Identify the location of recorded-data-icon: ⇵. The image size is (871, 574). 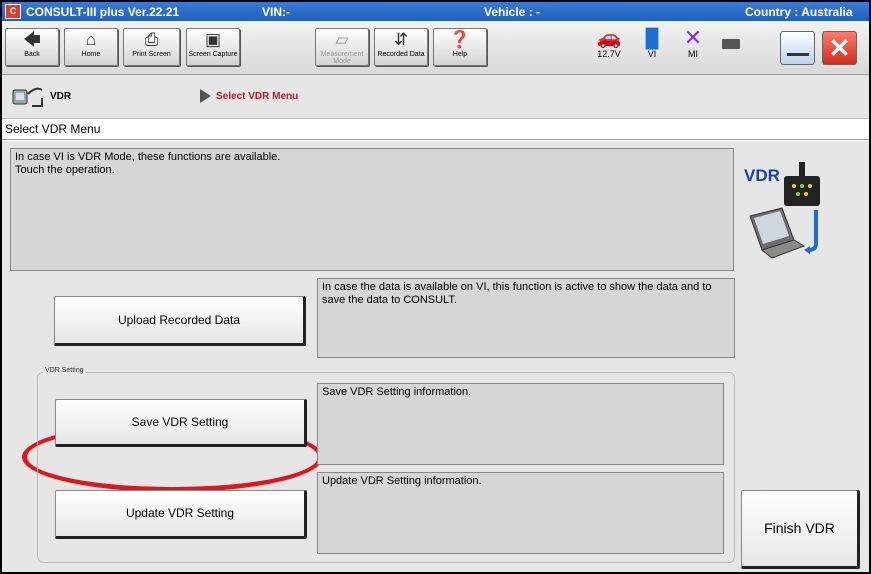
(401, 39).